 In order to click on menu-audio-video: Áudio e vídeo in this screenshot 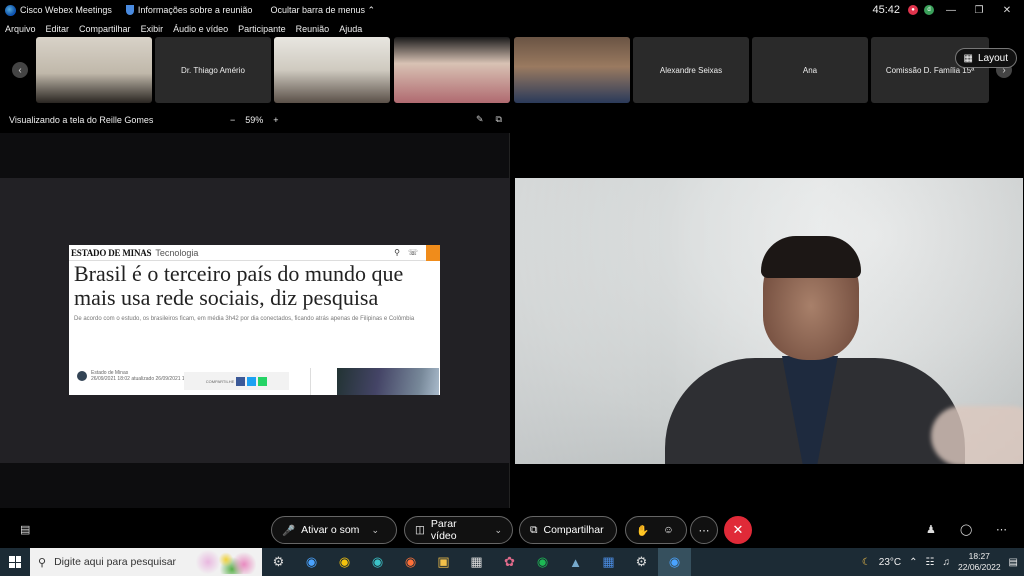, I will do `click(200, 29)`.